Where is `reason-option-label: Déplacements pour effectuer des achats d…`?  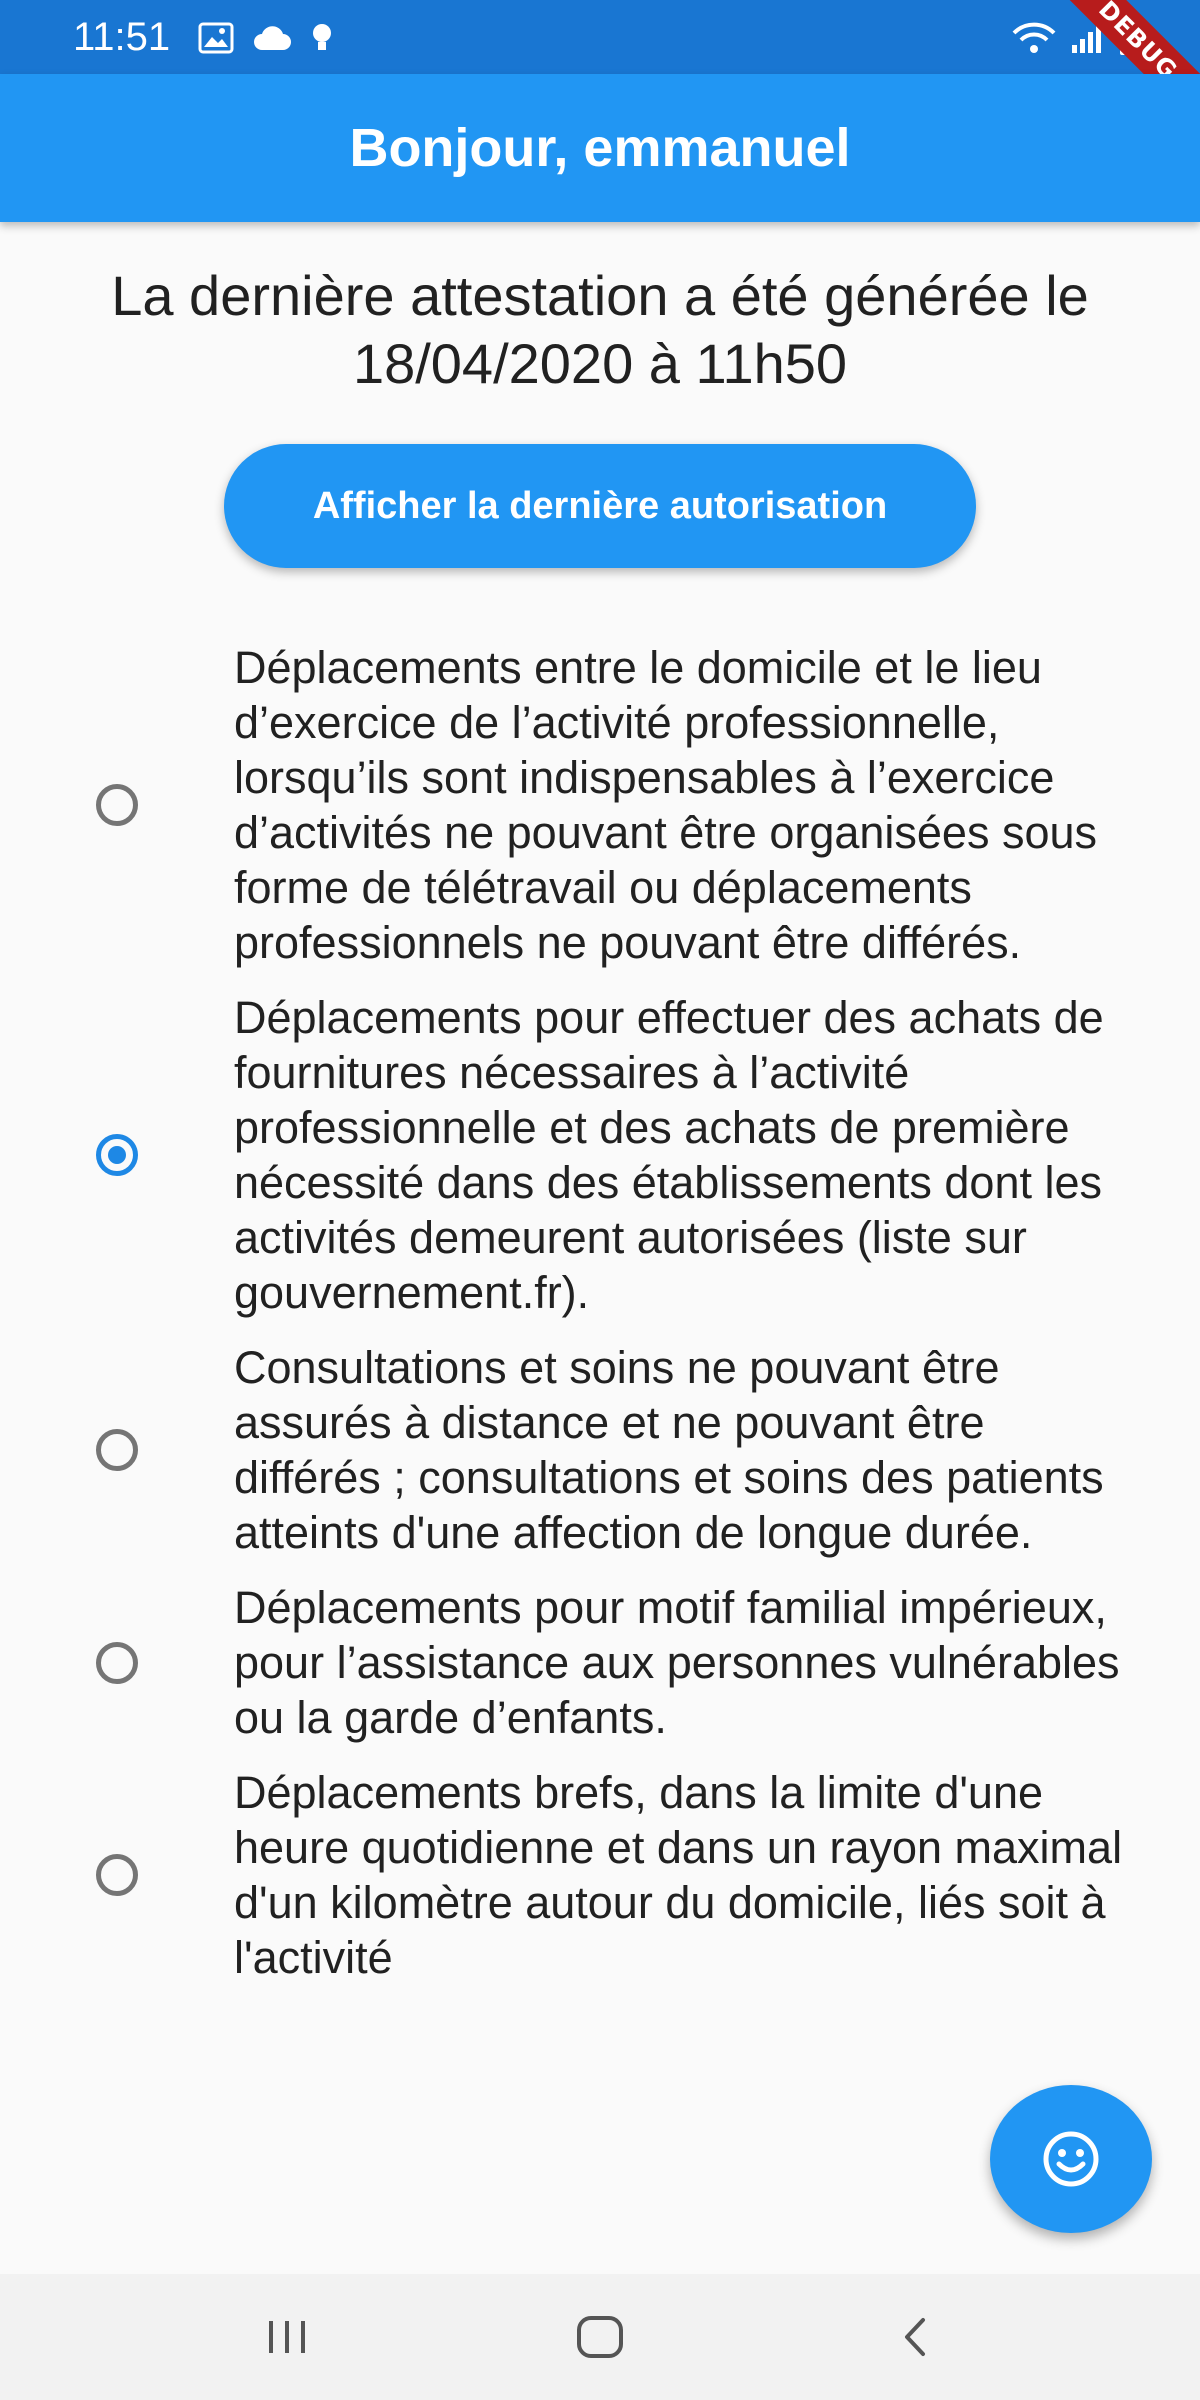
reason-option-label: Déplacements pour effectuer des achats d… is located at coordinates (669, 1155).